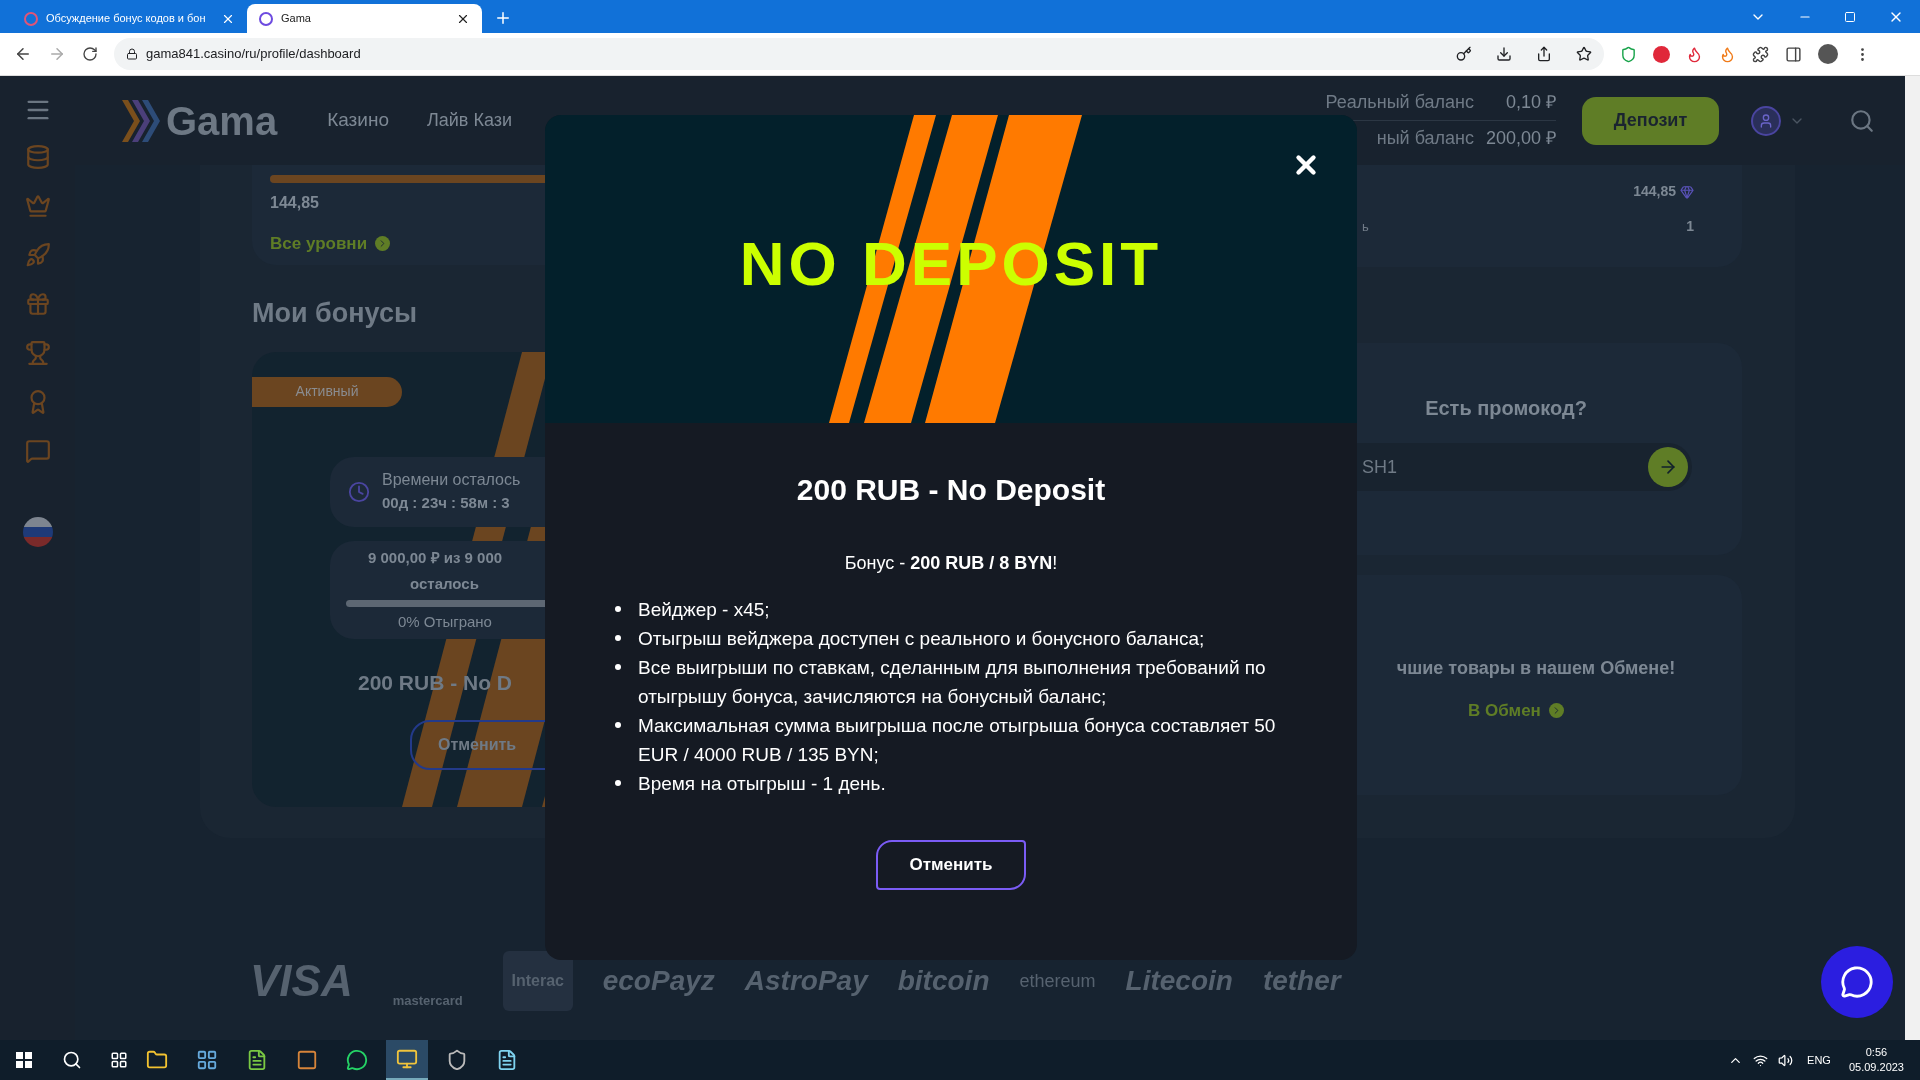 The height and width of the screenshot is (1080, 1920). What do you see at coordinates (90, 54) in the screenshot?
I see `reload-icon` at bounding box center [90, 54].